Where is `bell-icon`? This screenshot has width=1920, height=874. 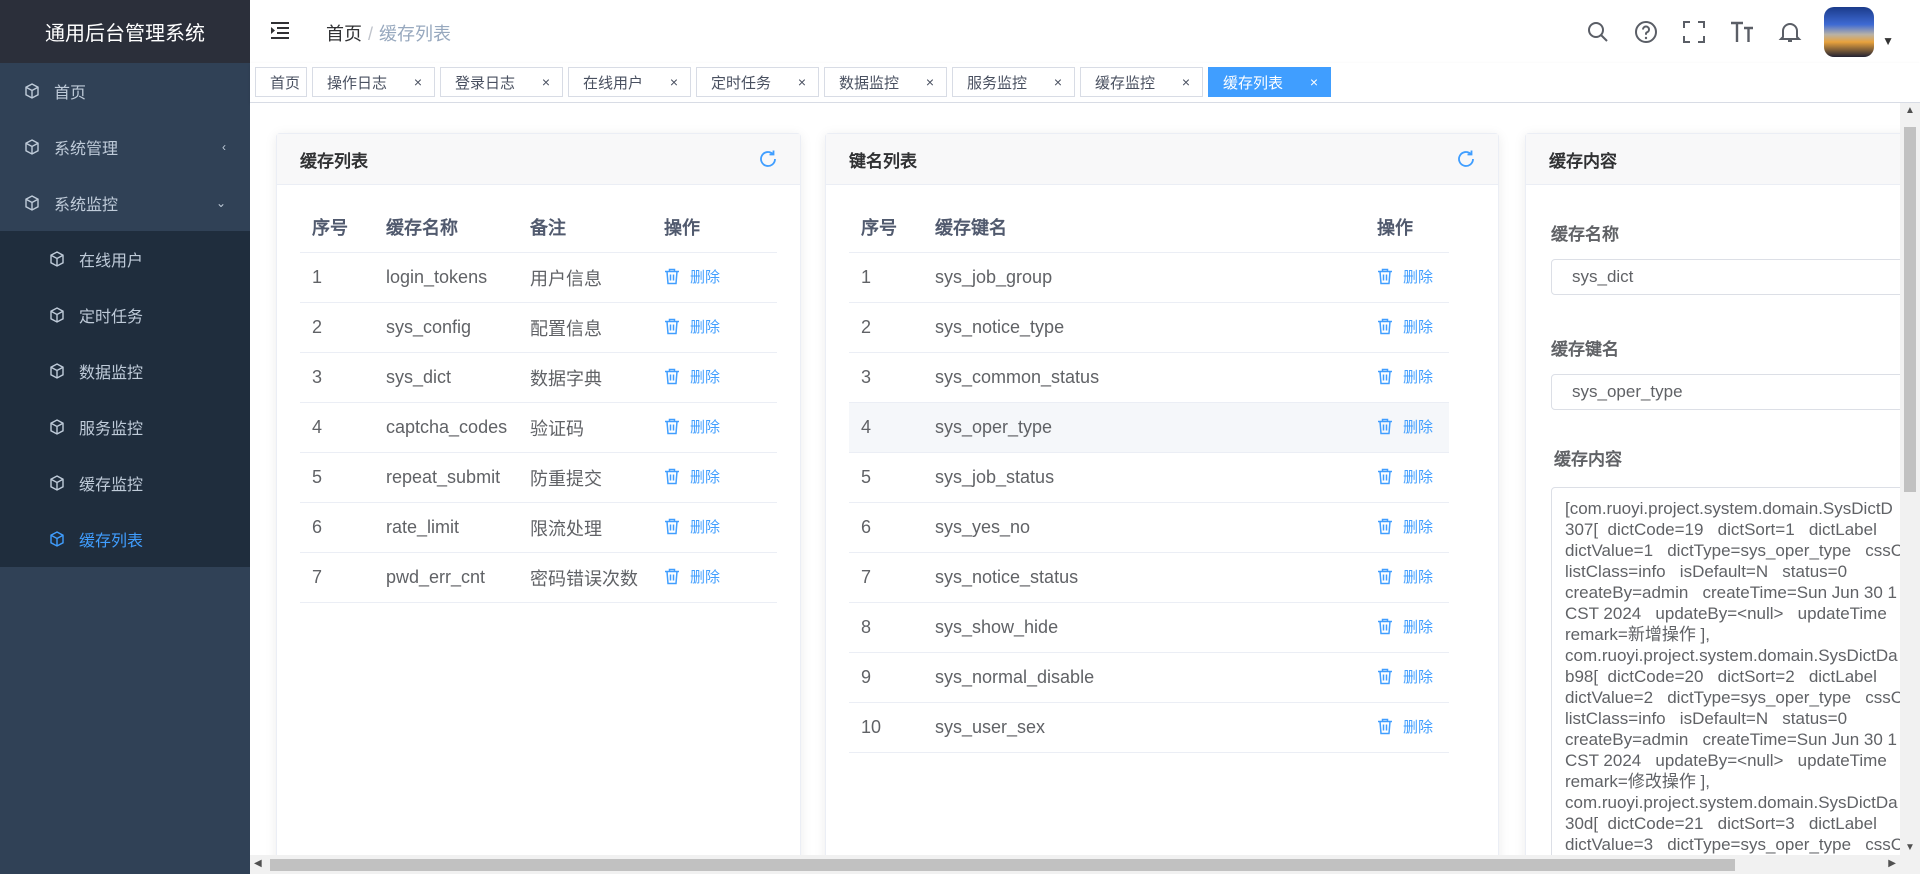
bell-icon is located at coordinates (1790, 31).